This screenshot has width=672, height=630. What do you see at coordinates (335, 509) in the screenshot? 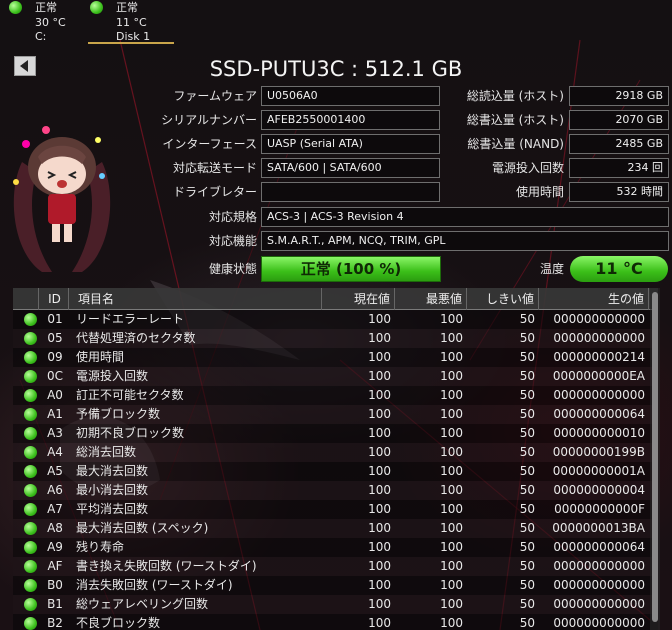
I see `table-row: A7 平均消去回数 100 100 50 00000000000F` at bounding box center [335, 509].